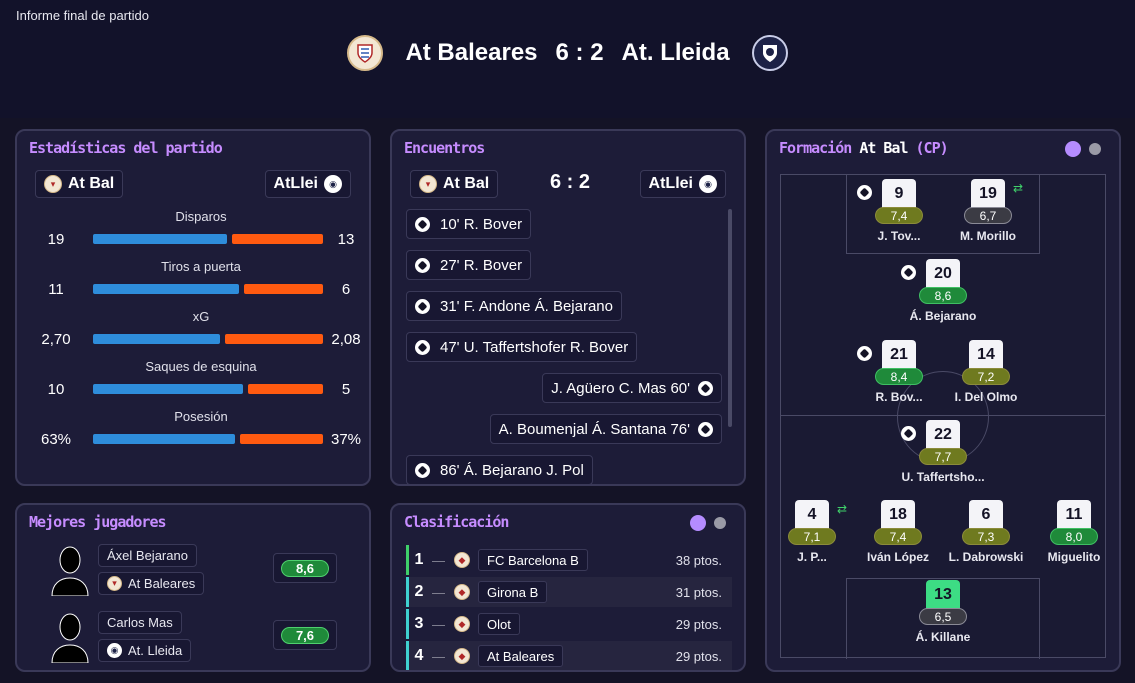  Describe the element at coordinates (864, 148) in the screenshot. I see `formation-title: Formación At Bal (CP)` at that location.